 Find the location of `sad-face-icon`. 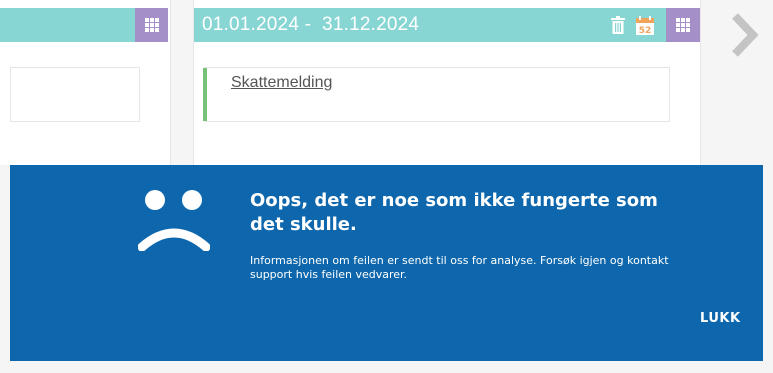

sad-face-icon is located at coordinates (174, 220).